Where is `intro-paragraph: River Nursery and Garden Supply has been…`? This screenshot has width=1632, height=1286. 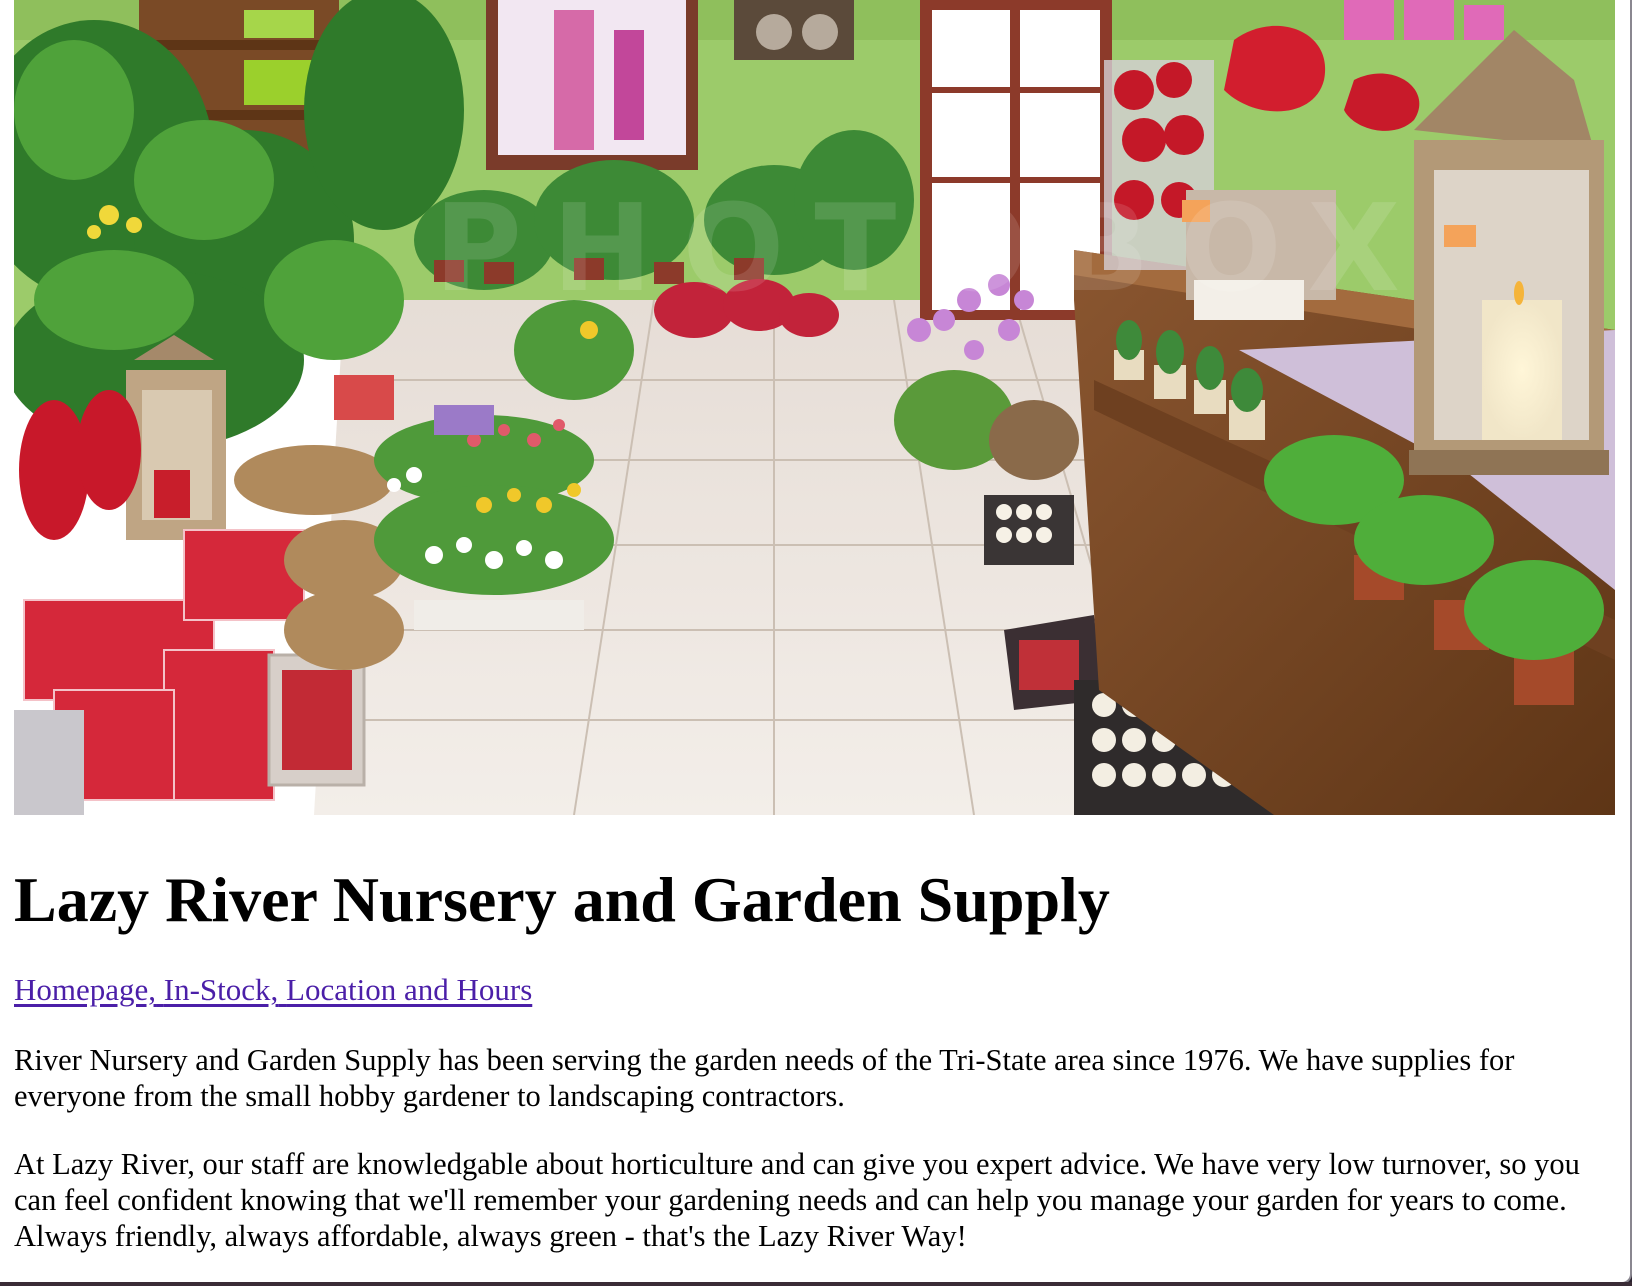 intro-paragraph: River Nursery and Garden Supply has been… is located at coordinates (764, 1078).